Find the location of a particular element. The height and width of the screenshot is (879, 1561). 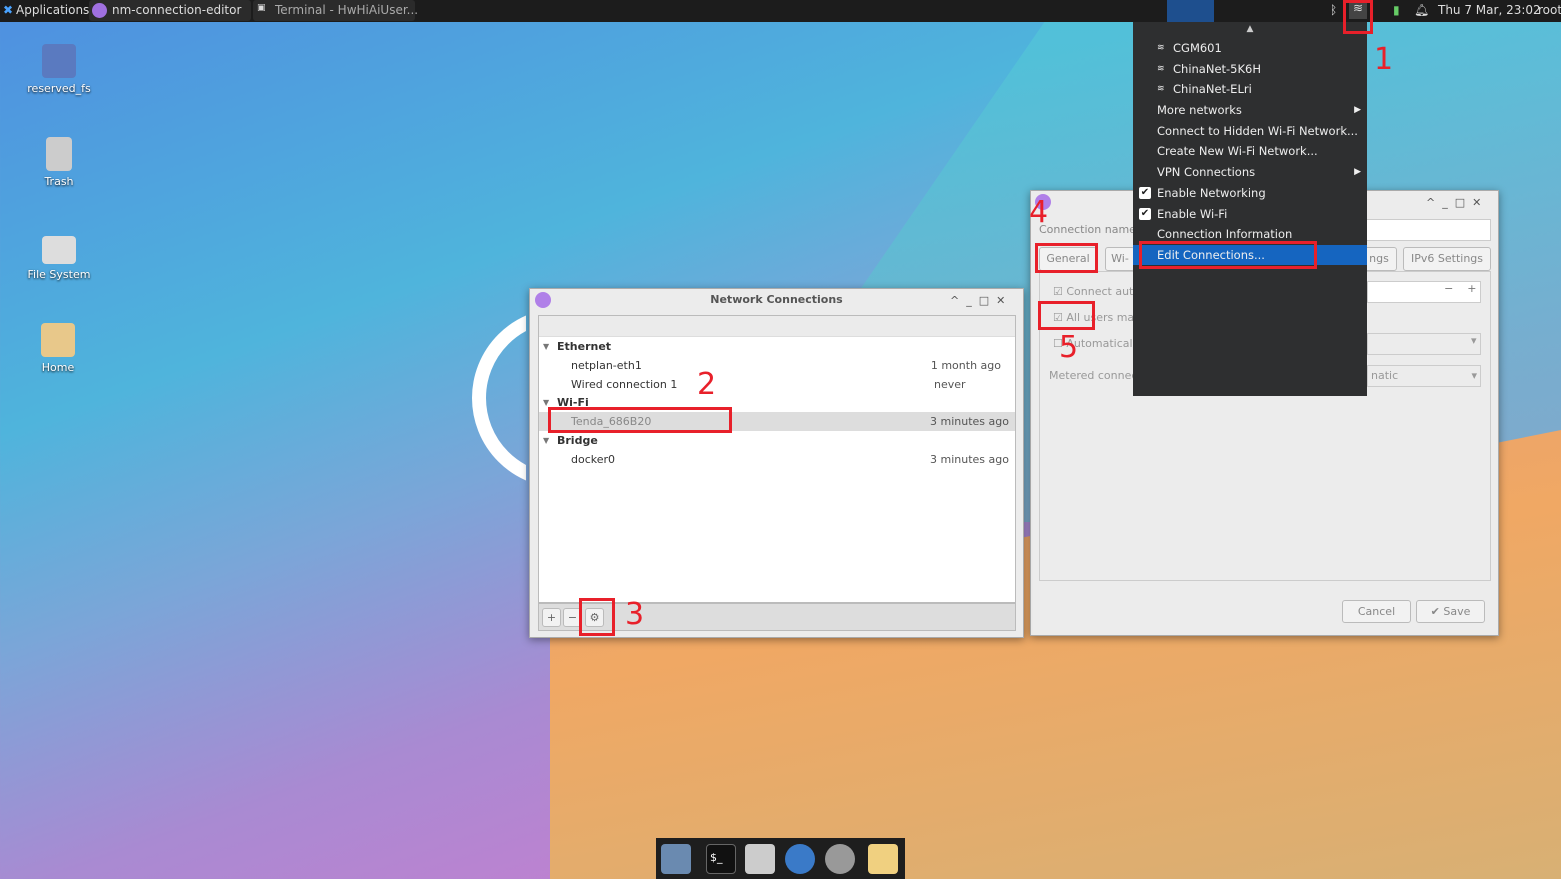

menu-more-networks: More networks ▶ is located at coordinates (1250, 110).